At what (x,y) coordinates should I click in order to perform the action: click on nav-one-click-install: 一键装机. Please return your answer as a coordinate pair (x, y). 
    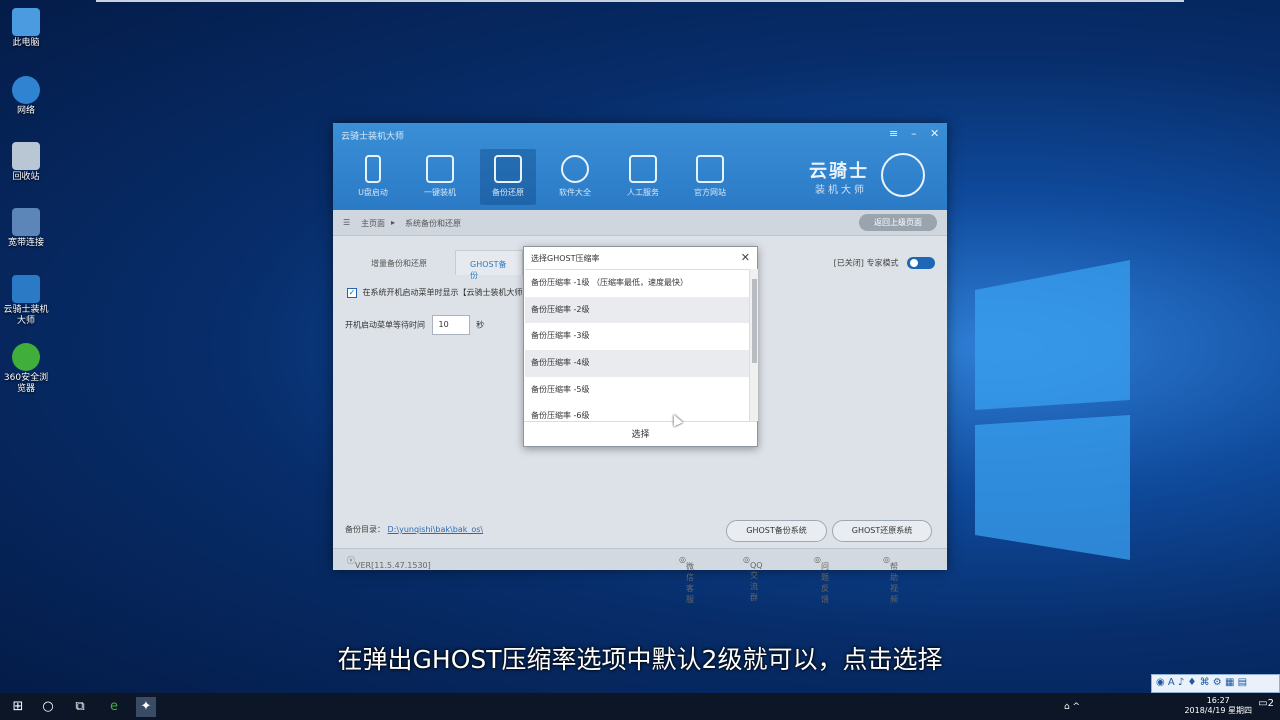
    Looking at the image, I should click on (440, 177).